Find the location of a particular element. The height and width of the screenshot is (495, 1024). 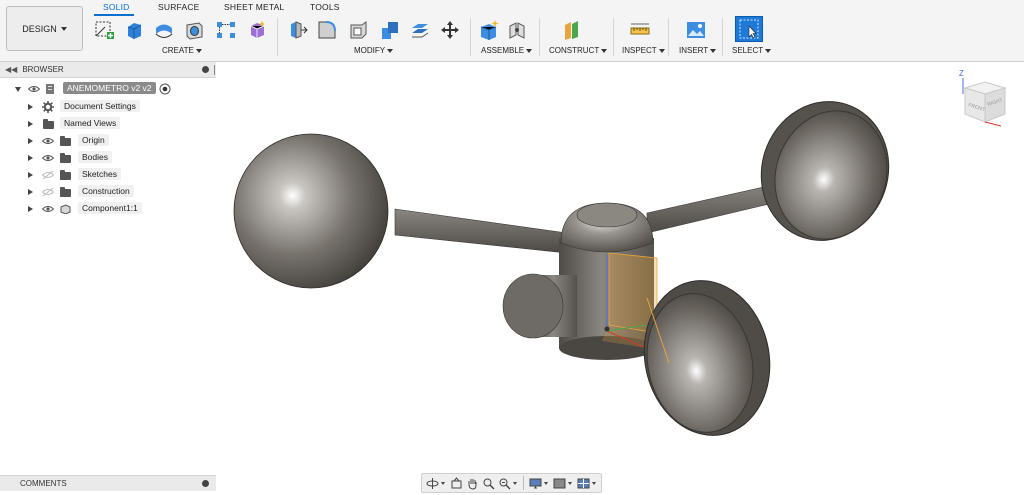

combine-icon is located at coordinates (390, 30).